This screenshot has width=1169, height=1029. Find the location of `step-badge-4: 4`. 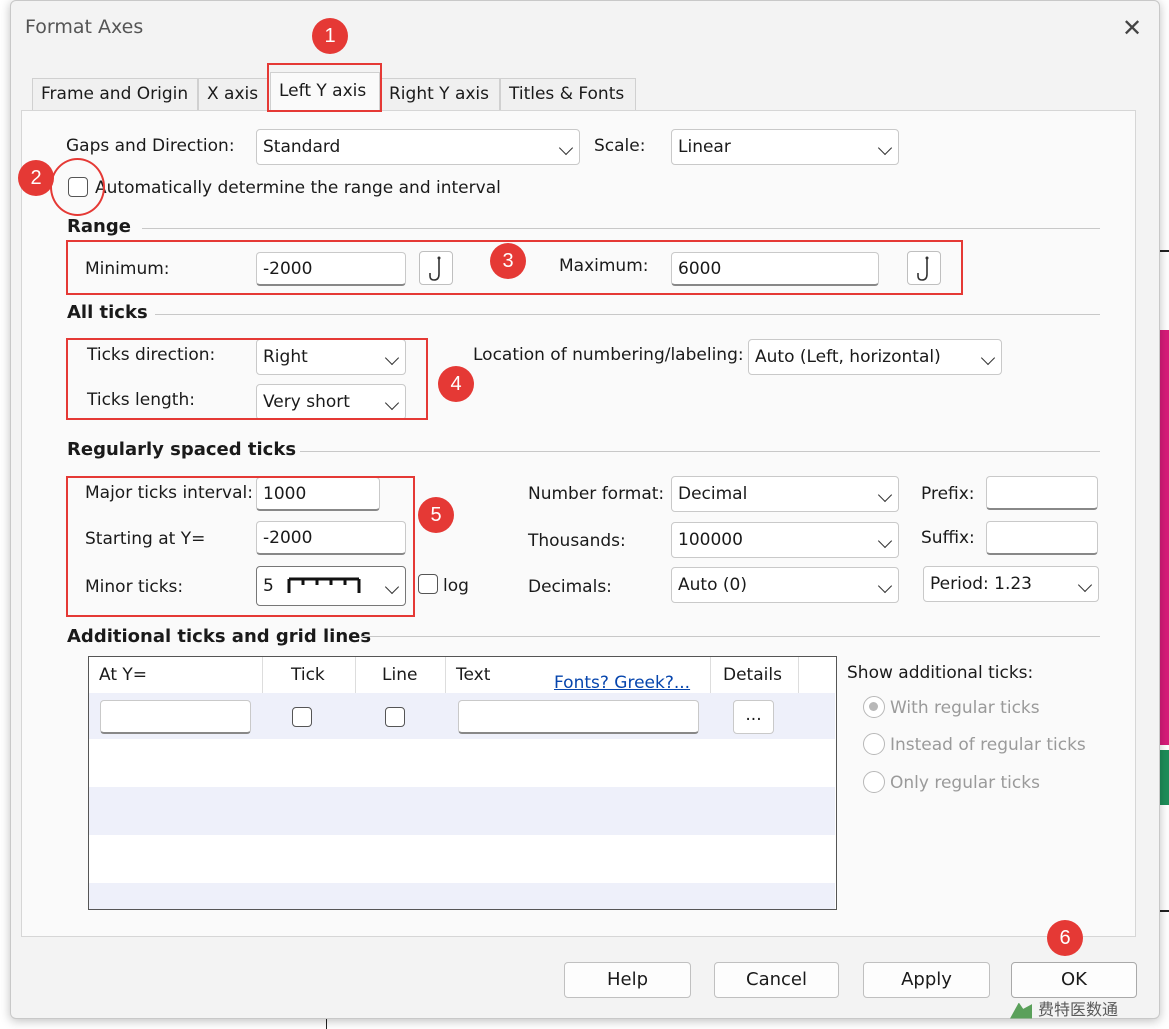

step-badge-4: 4 is located at coordinates (456, 384).